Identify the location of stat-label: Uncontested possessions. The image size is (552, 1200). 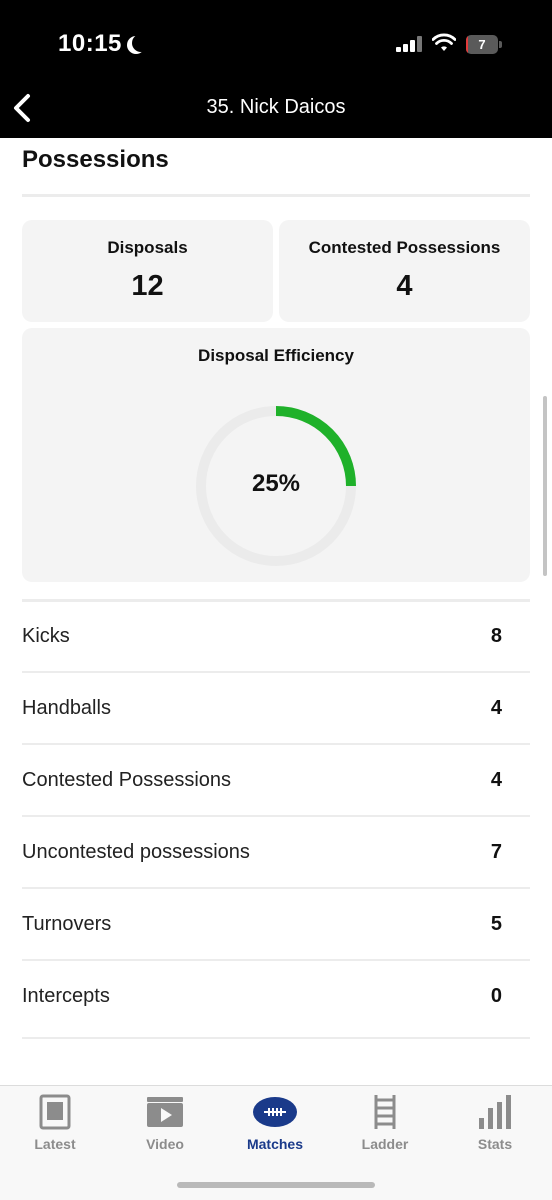
(136, 852).